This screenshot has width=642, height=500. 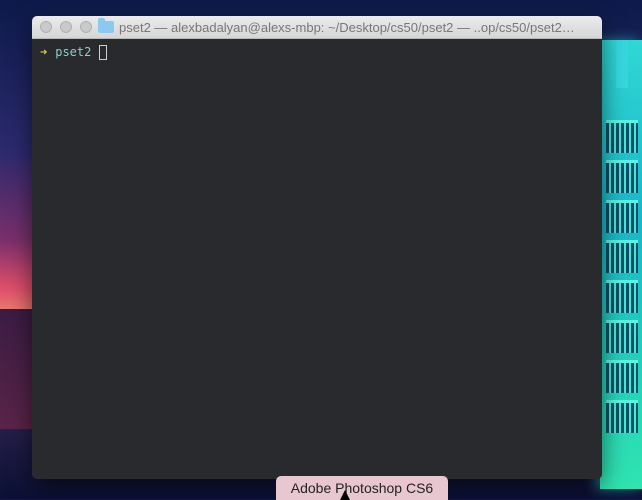 What do you see at coordinates (86, 27) in the screenshot?
I see `zoom-icon` at bounding box center [86, 27].